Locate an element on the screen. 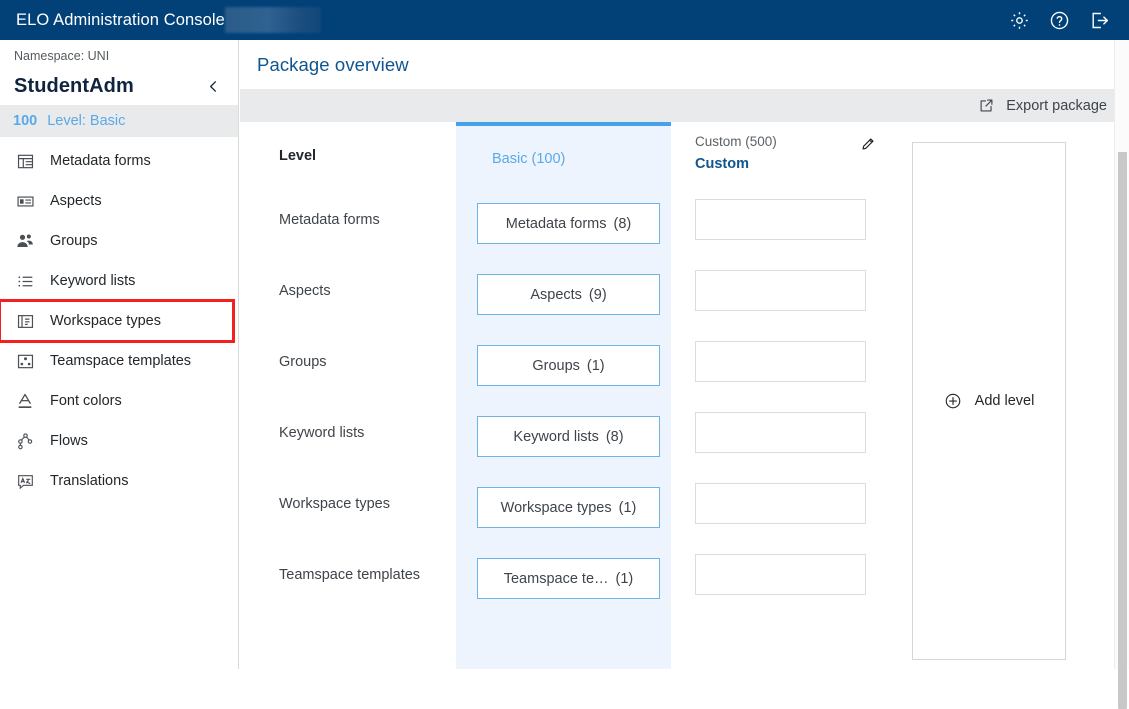 The width and height of the screenshot is (1129, 709). column-header-label: Basic (100) is located at coordinates (529, 159).